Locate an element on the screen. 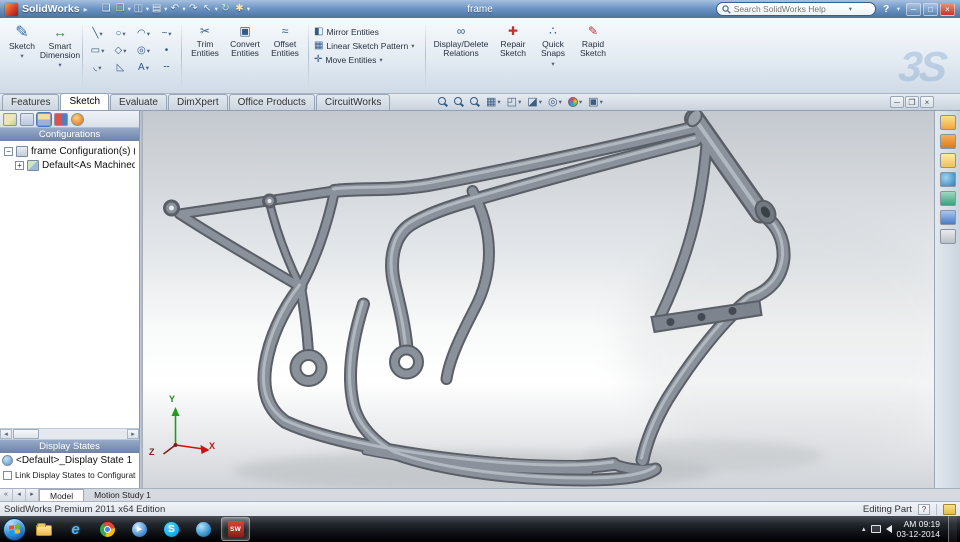 The height and width of the screenshot is (542, 960). taskbar-chrome-button is located at coordinates (107, 529).